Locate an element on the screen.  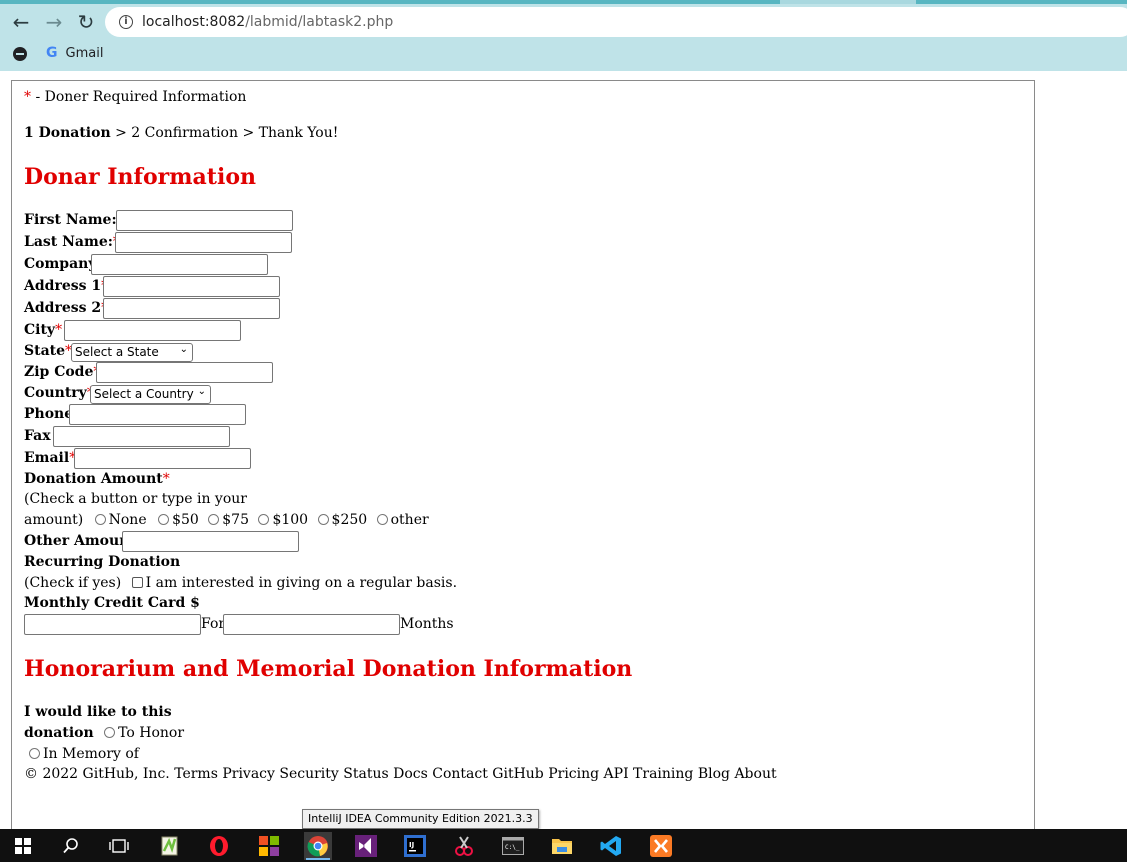
task-view-icon is located at coordinates (119, 846).